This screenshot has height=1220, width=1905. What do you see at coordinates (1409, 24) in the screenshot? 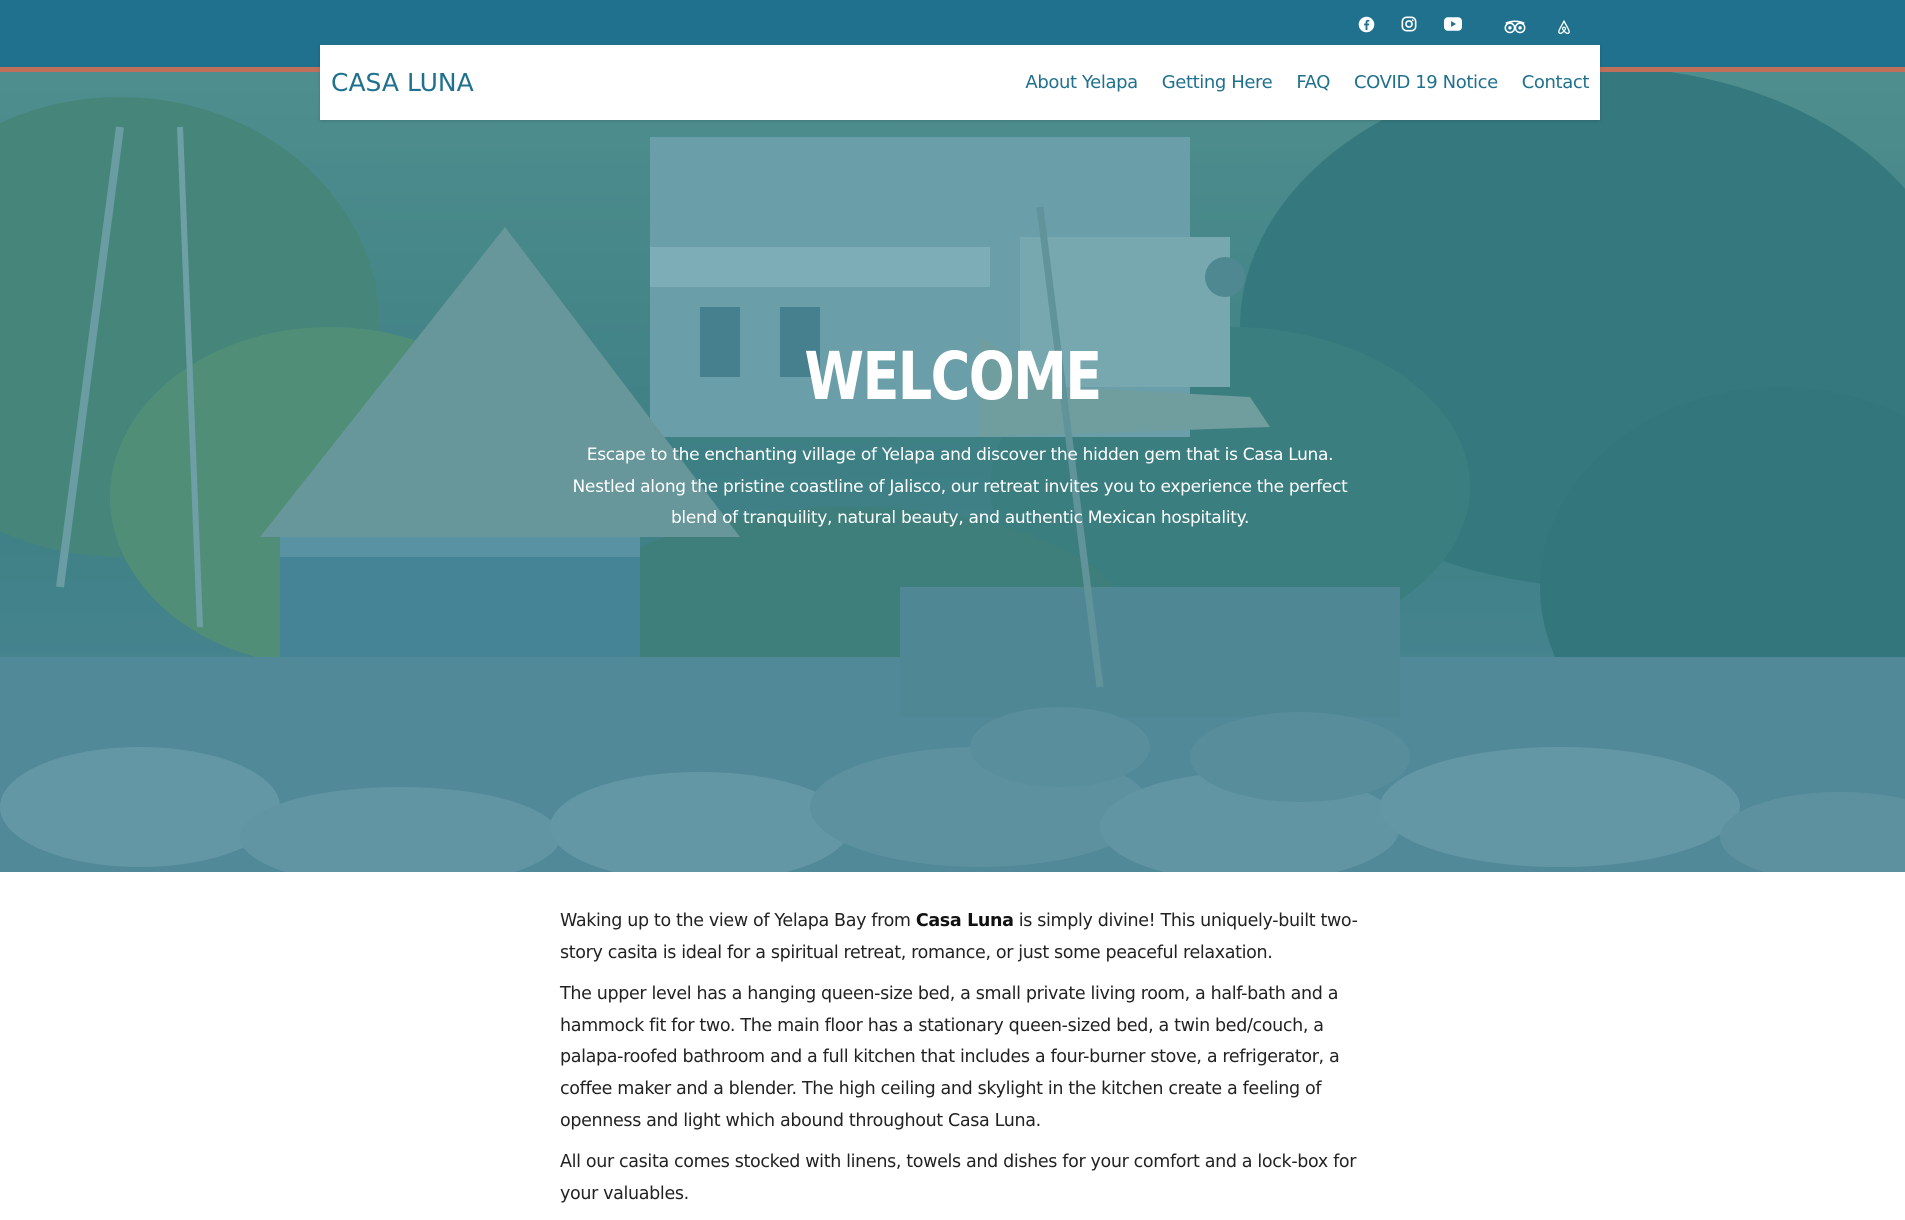
I see `instagram-icon` at bounding box center [1409, 24].